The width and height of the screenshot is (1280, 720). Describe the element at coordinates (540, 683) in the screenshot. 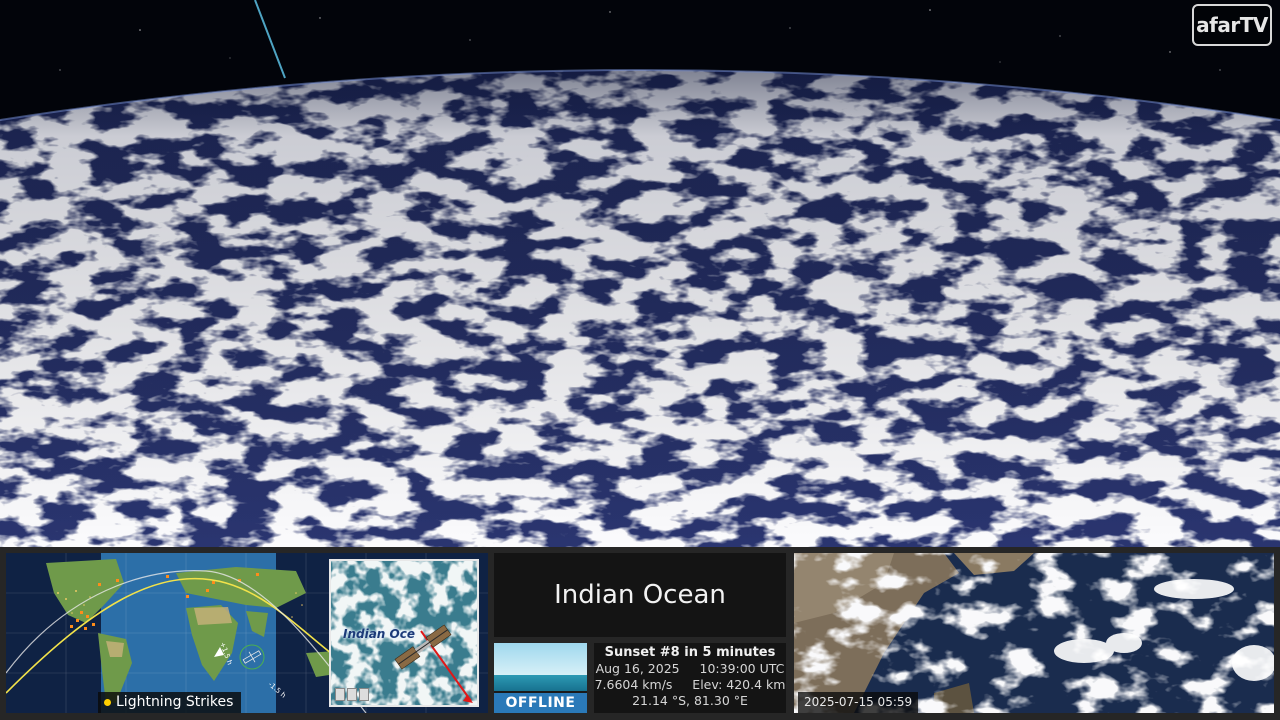

I see `camera-sea` at that location.